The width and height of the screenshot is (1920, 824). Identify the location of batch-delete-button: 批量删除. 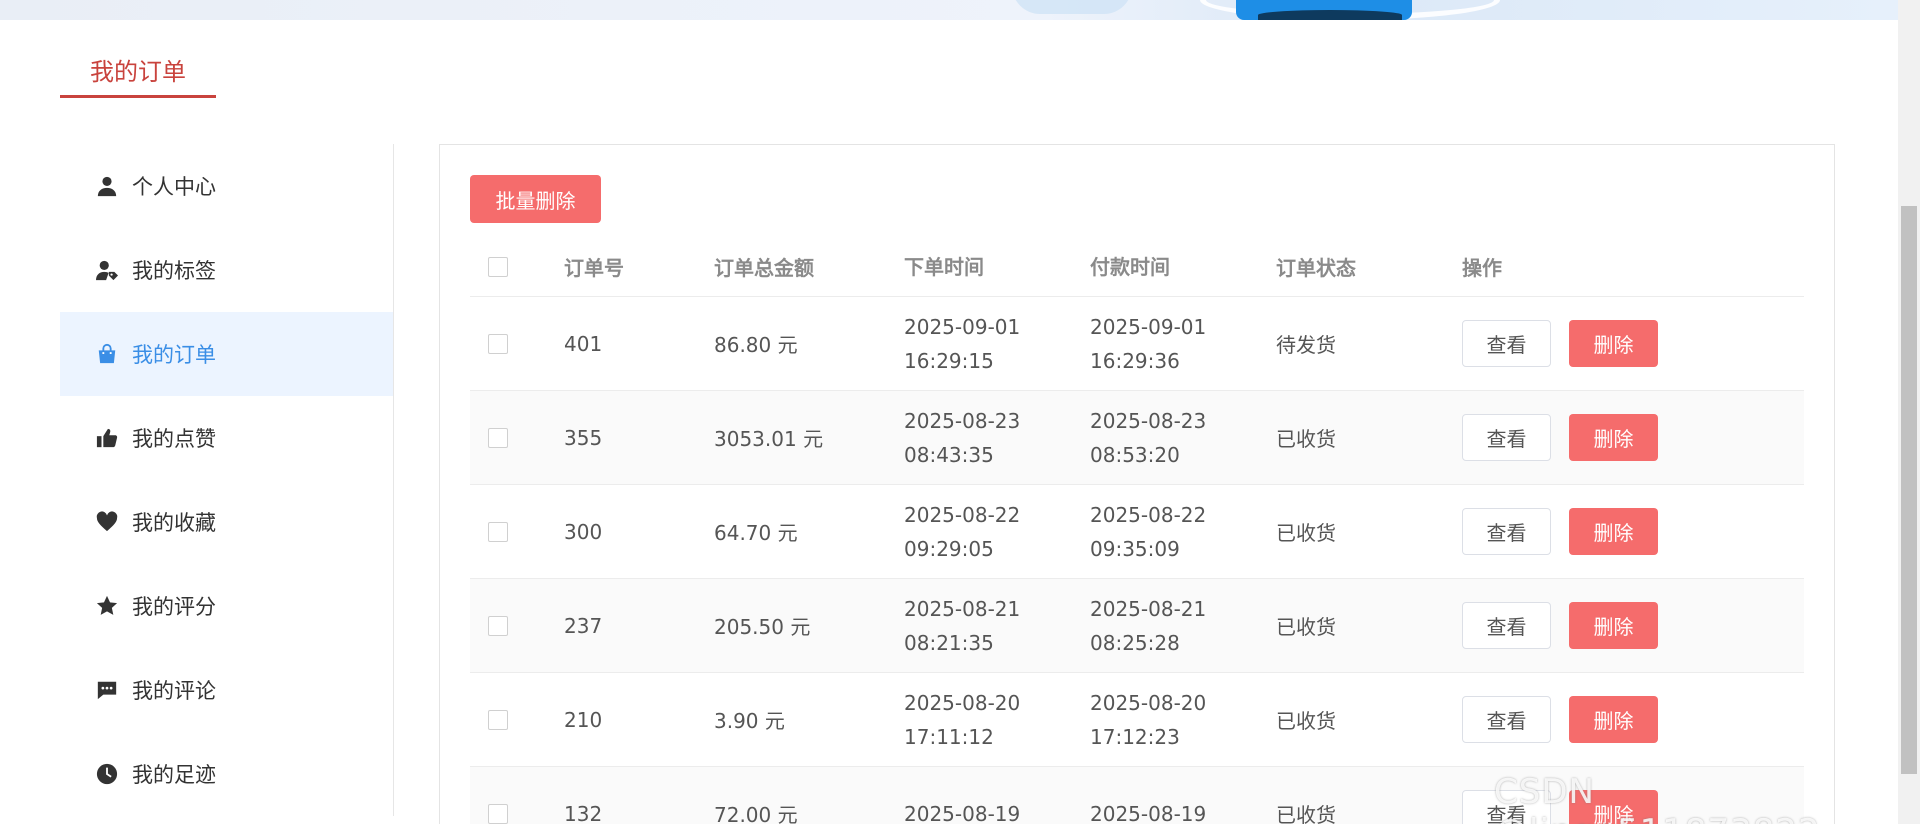
(535, 199).